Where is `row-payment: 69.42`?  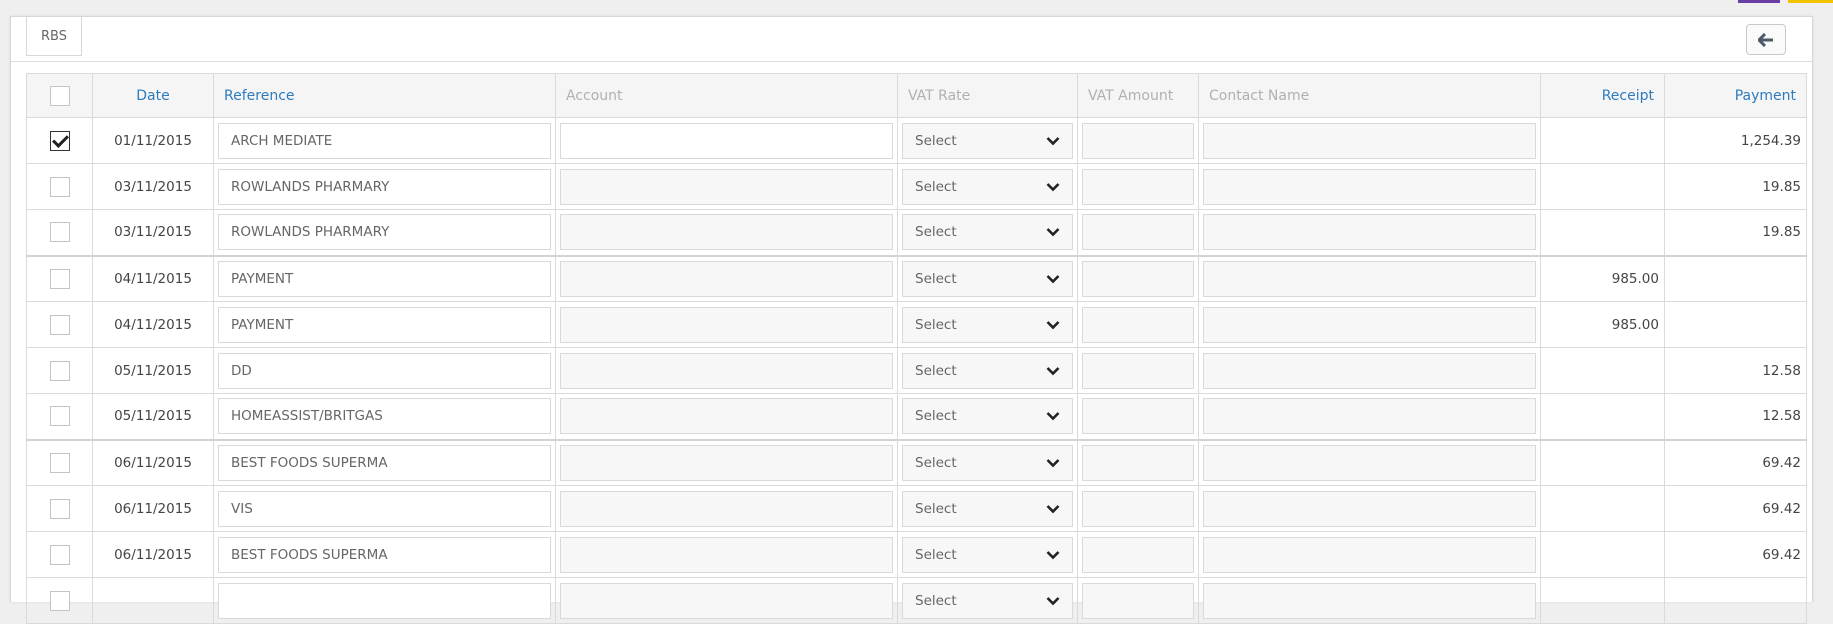
row-payment: 69.42 is located at coordinates (1735, 462).